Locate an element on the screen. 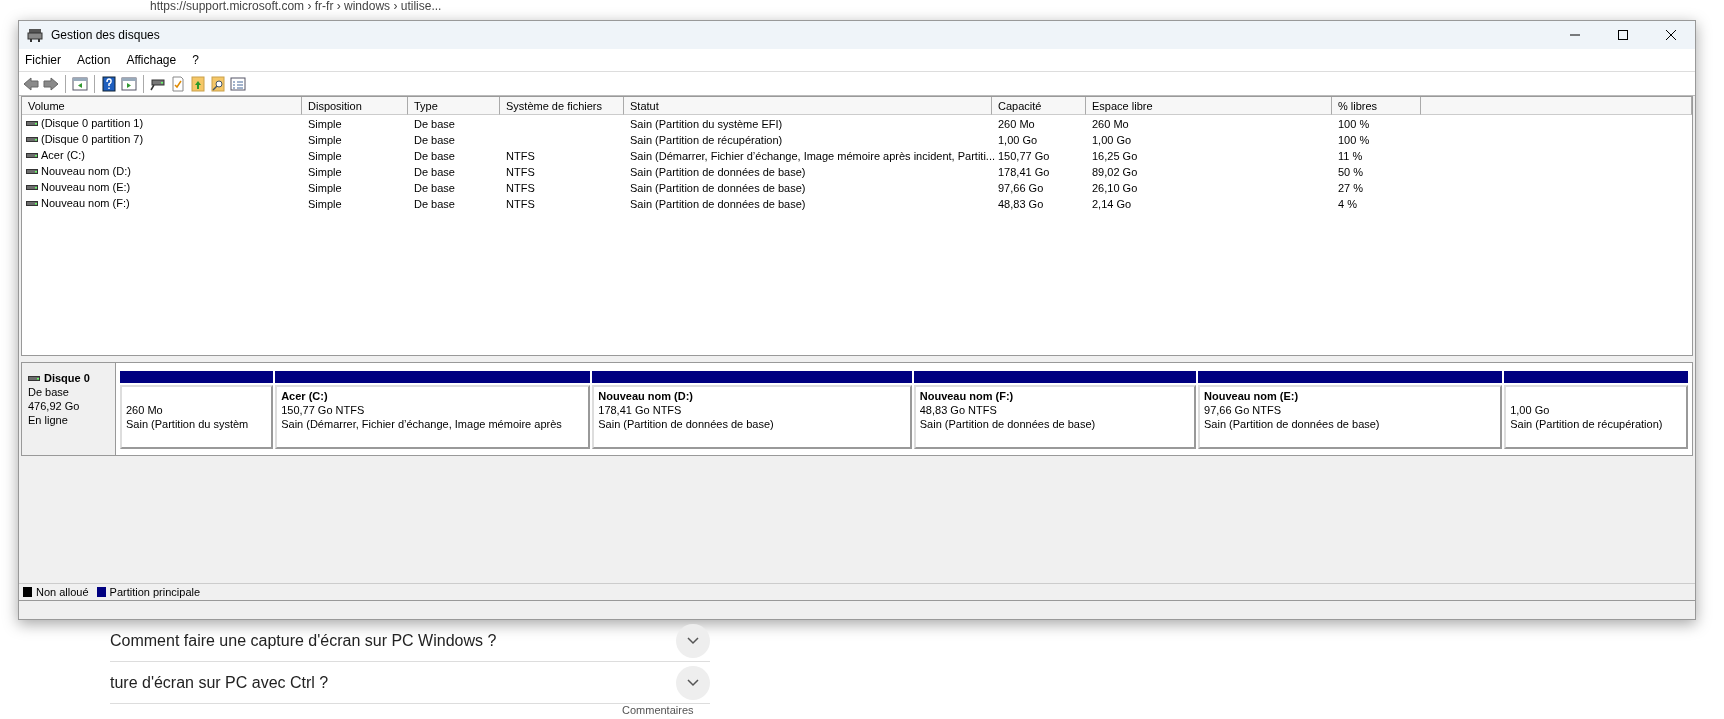 The height and width of the screenshot is (719, 1724). legend-label: Non alloué is located at coordinates (62, 592).